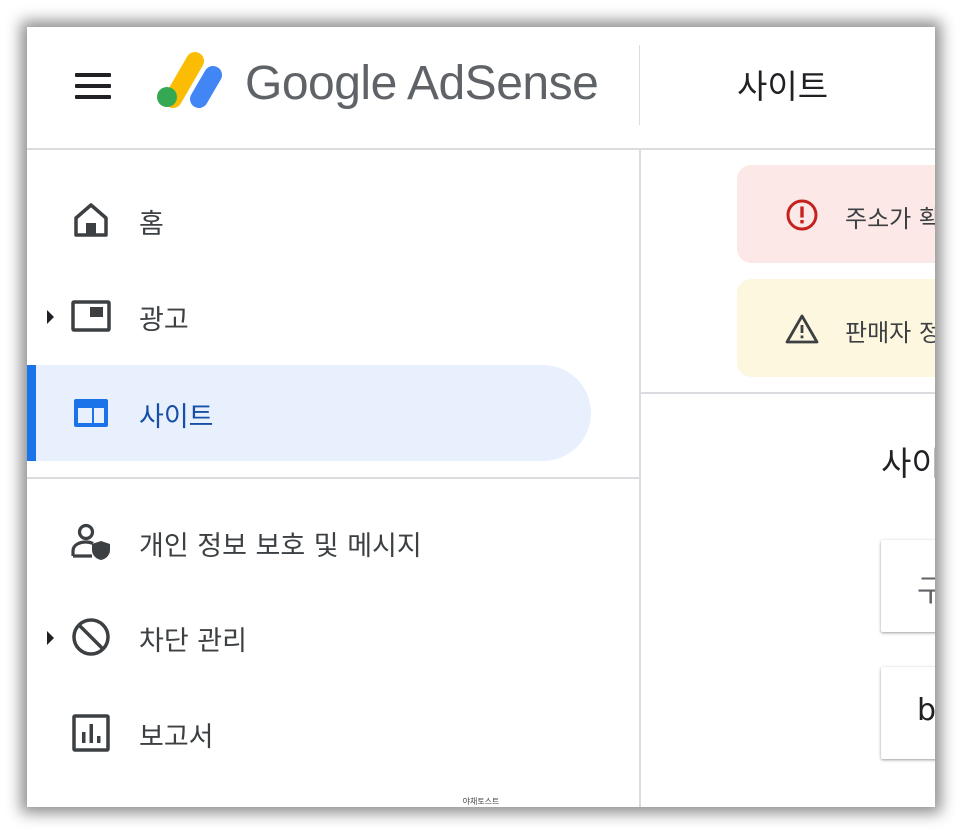 Image resolution: width=962 pixels, height=834 pixels. Describe the element at coordinates (926, 710) in the screenshot. I see `card-text: b` at that location.